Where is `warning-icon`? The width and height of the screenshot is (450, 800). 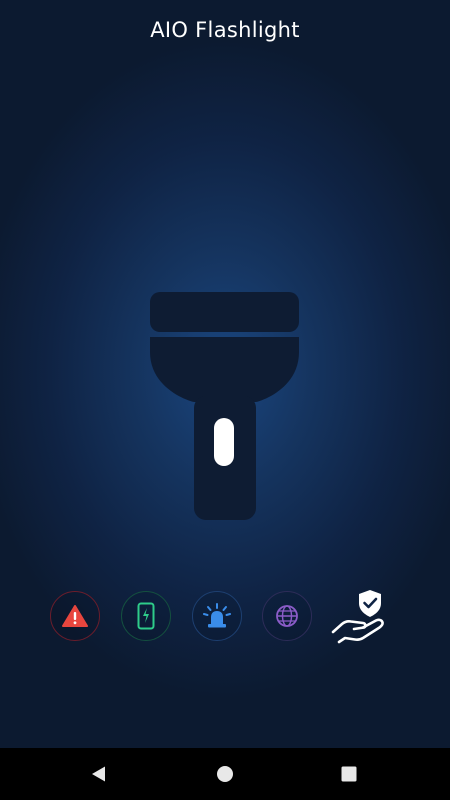
warning-icon is located at coordinates (75, 616).